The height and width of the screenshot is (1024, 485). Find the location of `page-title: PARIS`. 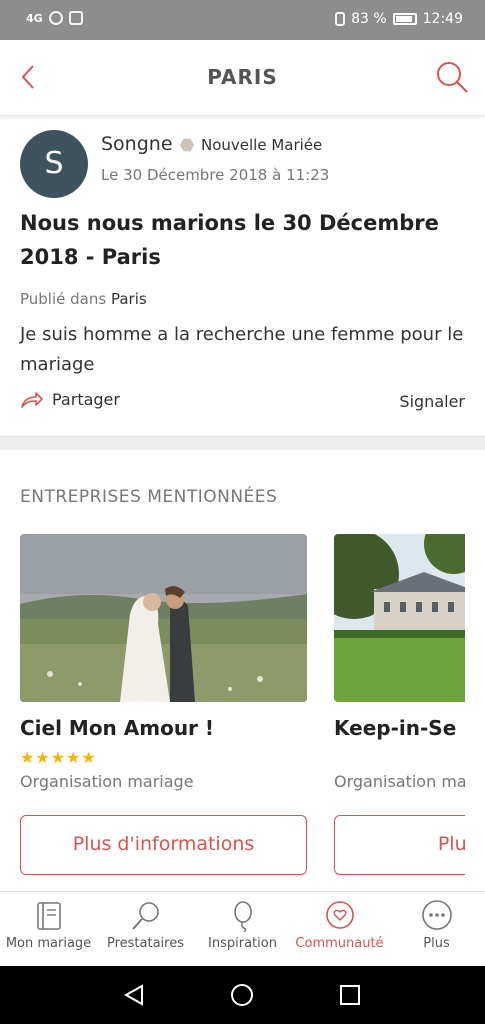

page-title: PARIS is located at coordinates (242, 77).